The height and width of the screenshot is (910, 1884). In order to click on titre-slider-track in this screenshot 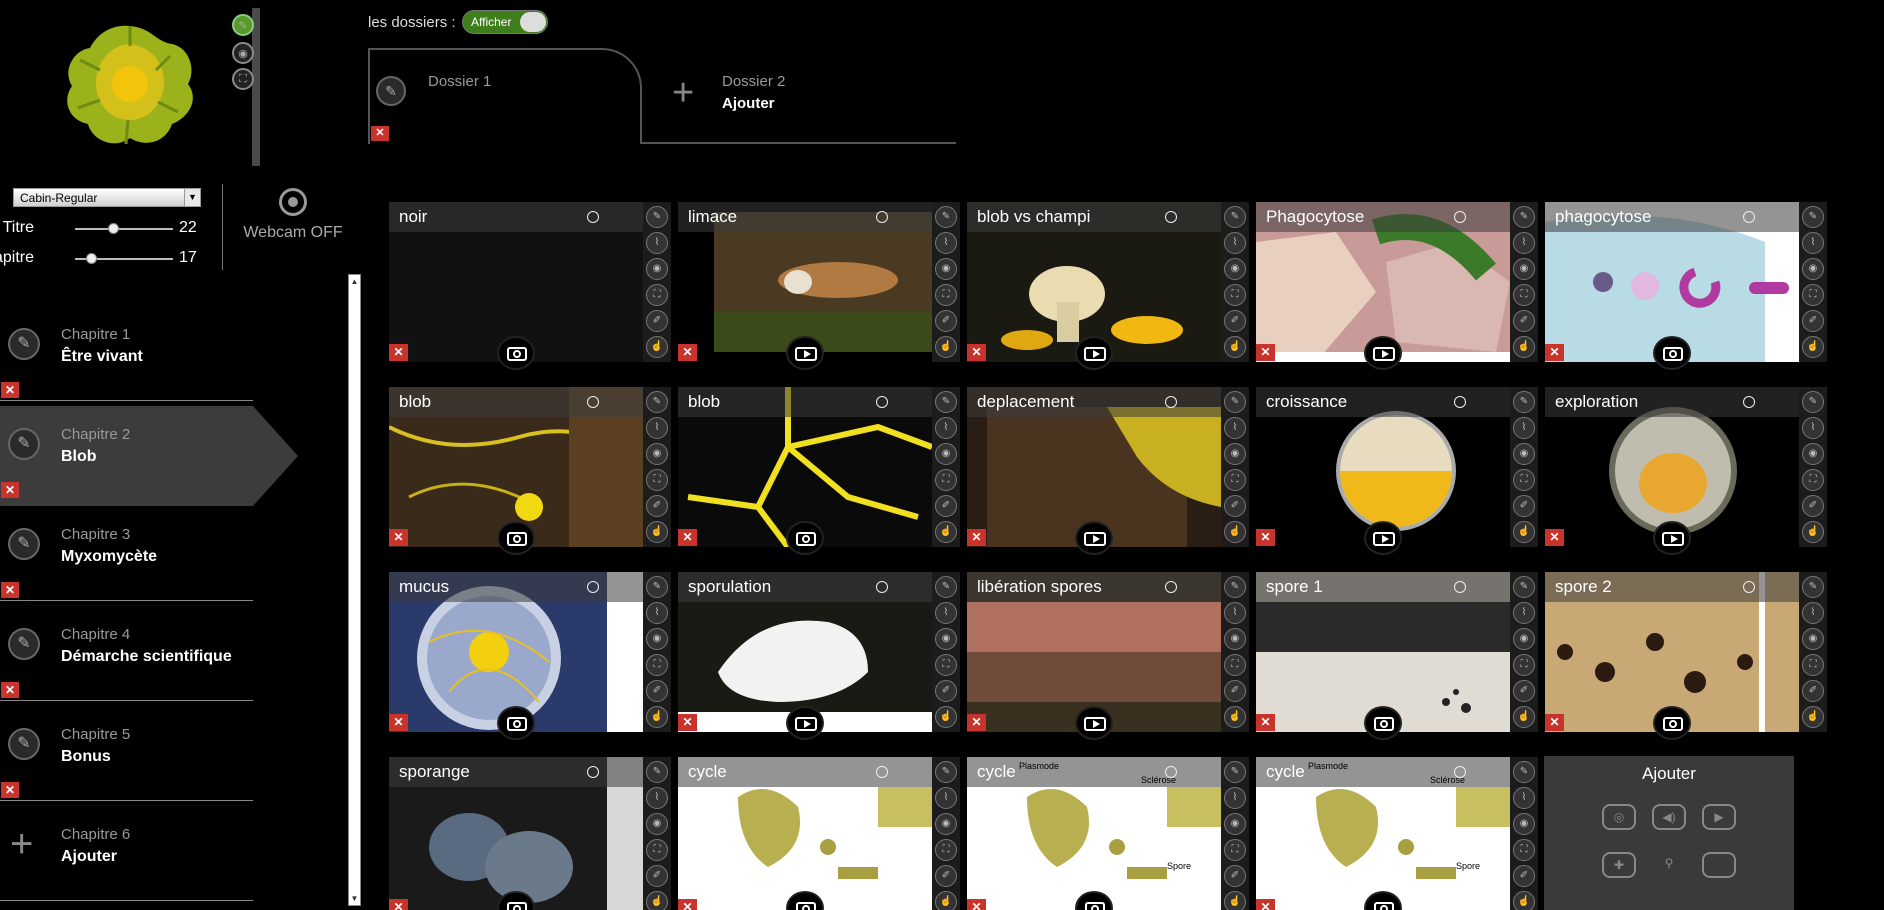, I will do `click(124, 229)`.